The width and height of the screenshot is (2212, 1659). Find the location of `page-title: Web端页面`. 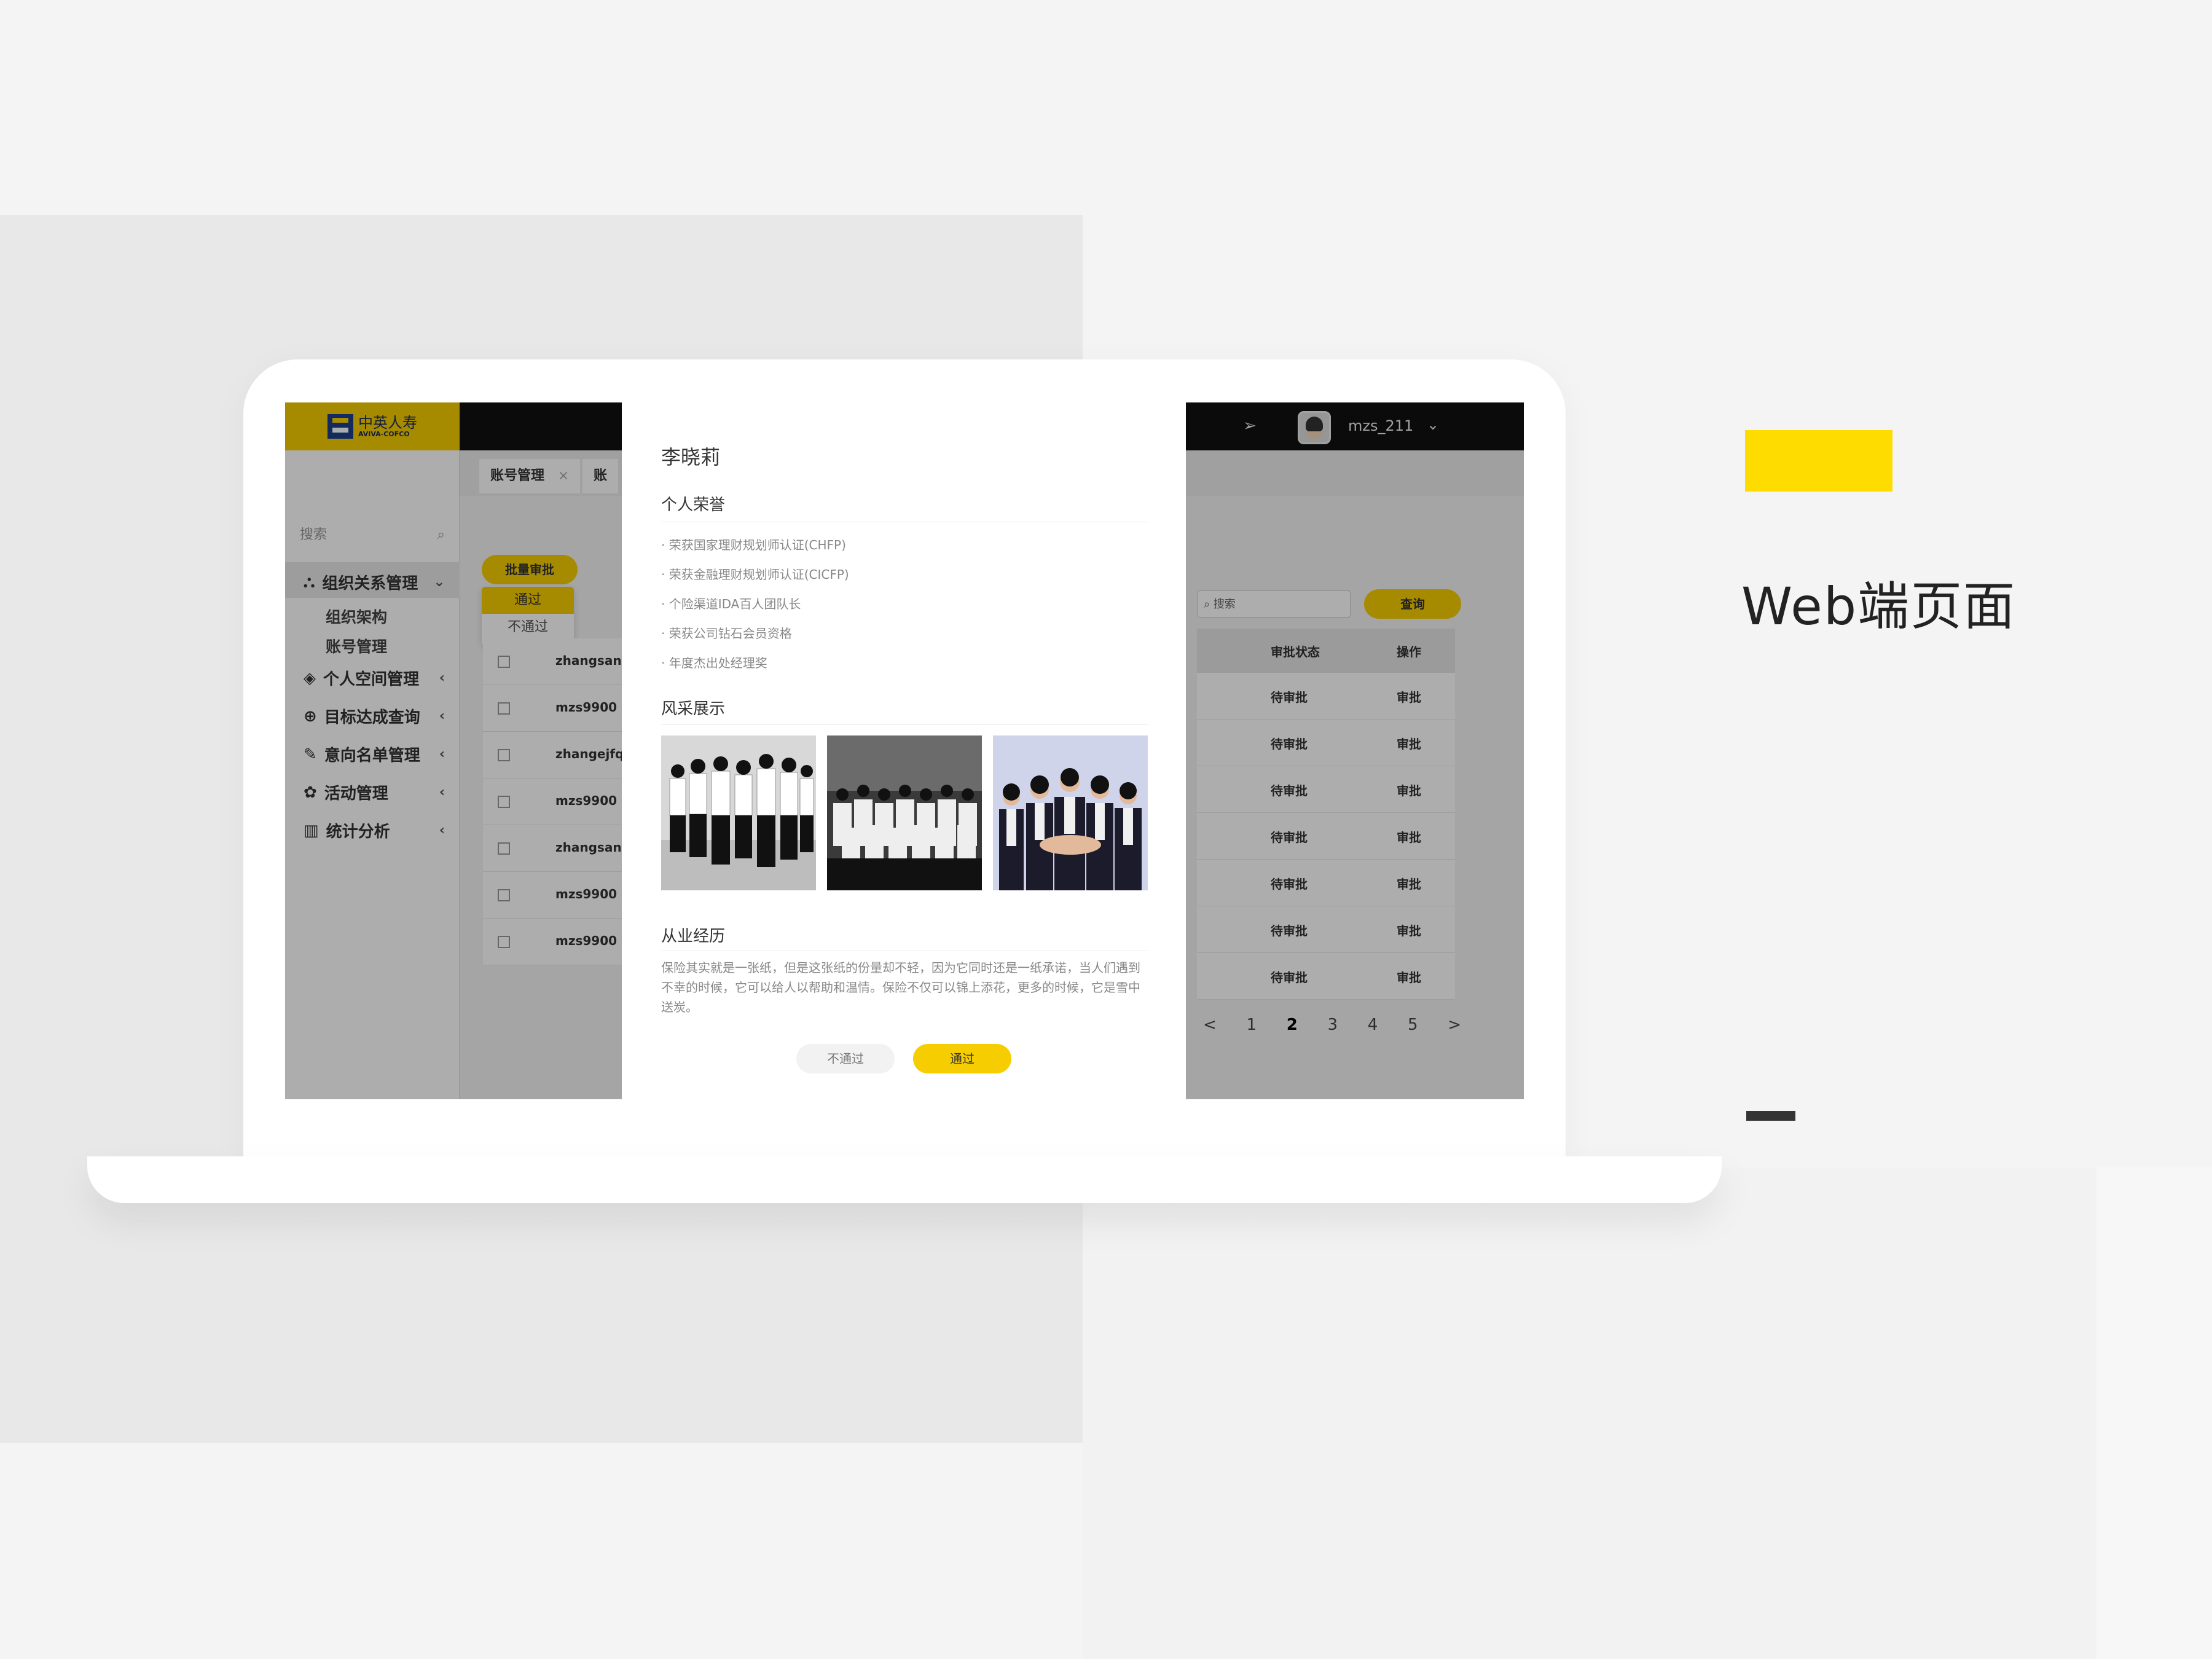

page-title: Web端页面 is located at coordinates (1879, 606).